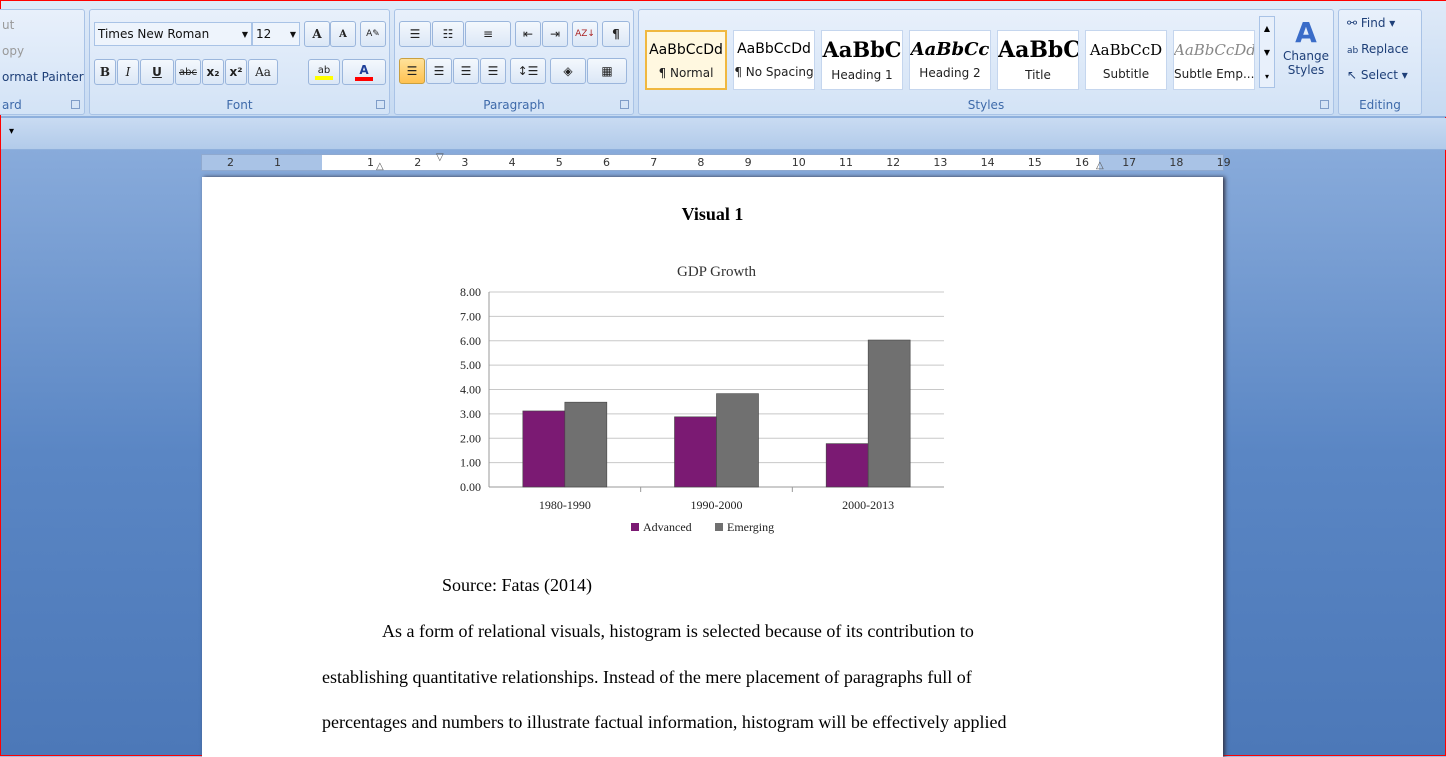 The image size is (1446, 757). I want to click on show-formatting-button: ¶, so click(616, 34).